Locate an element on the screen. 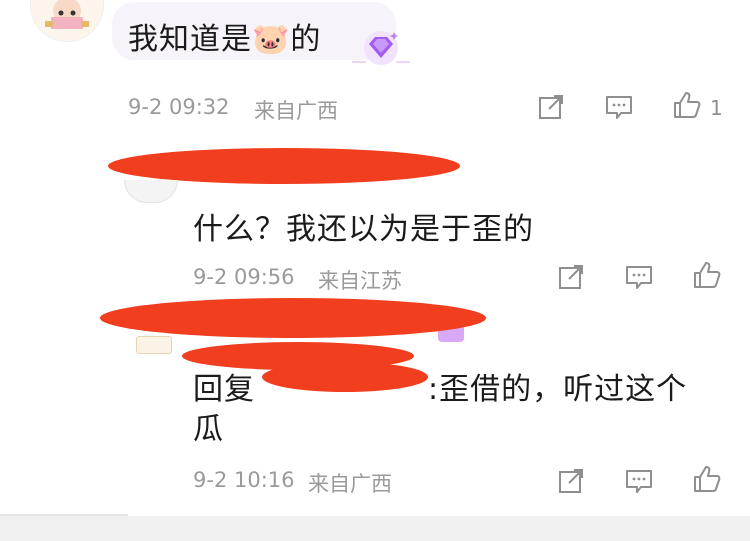  comment-time: 9-2 10:16 is located at coordinates (244, 480).